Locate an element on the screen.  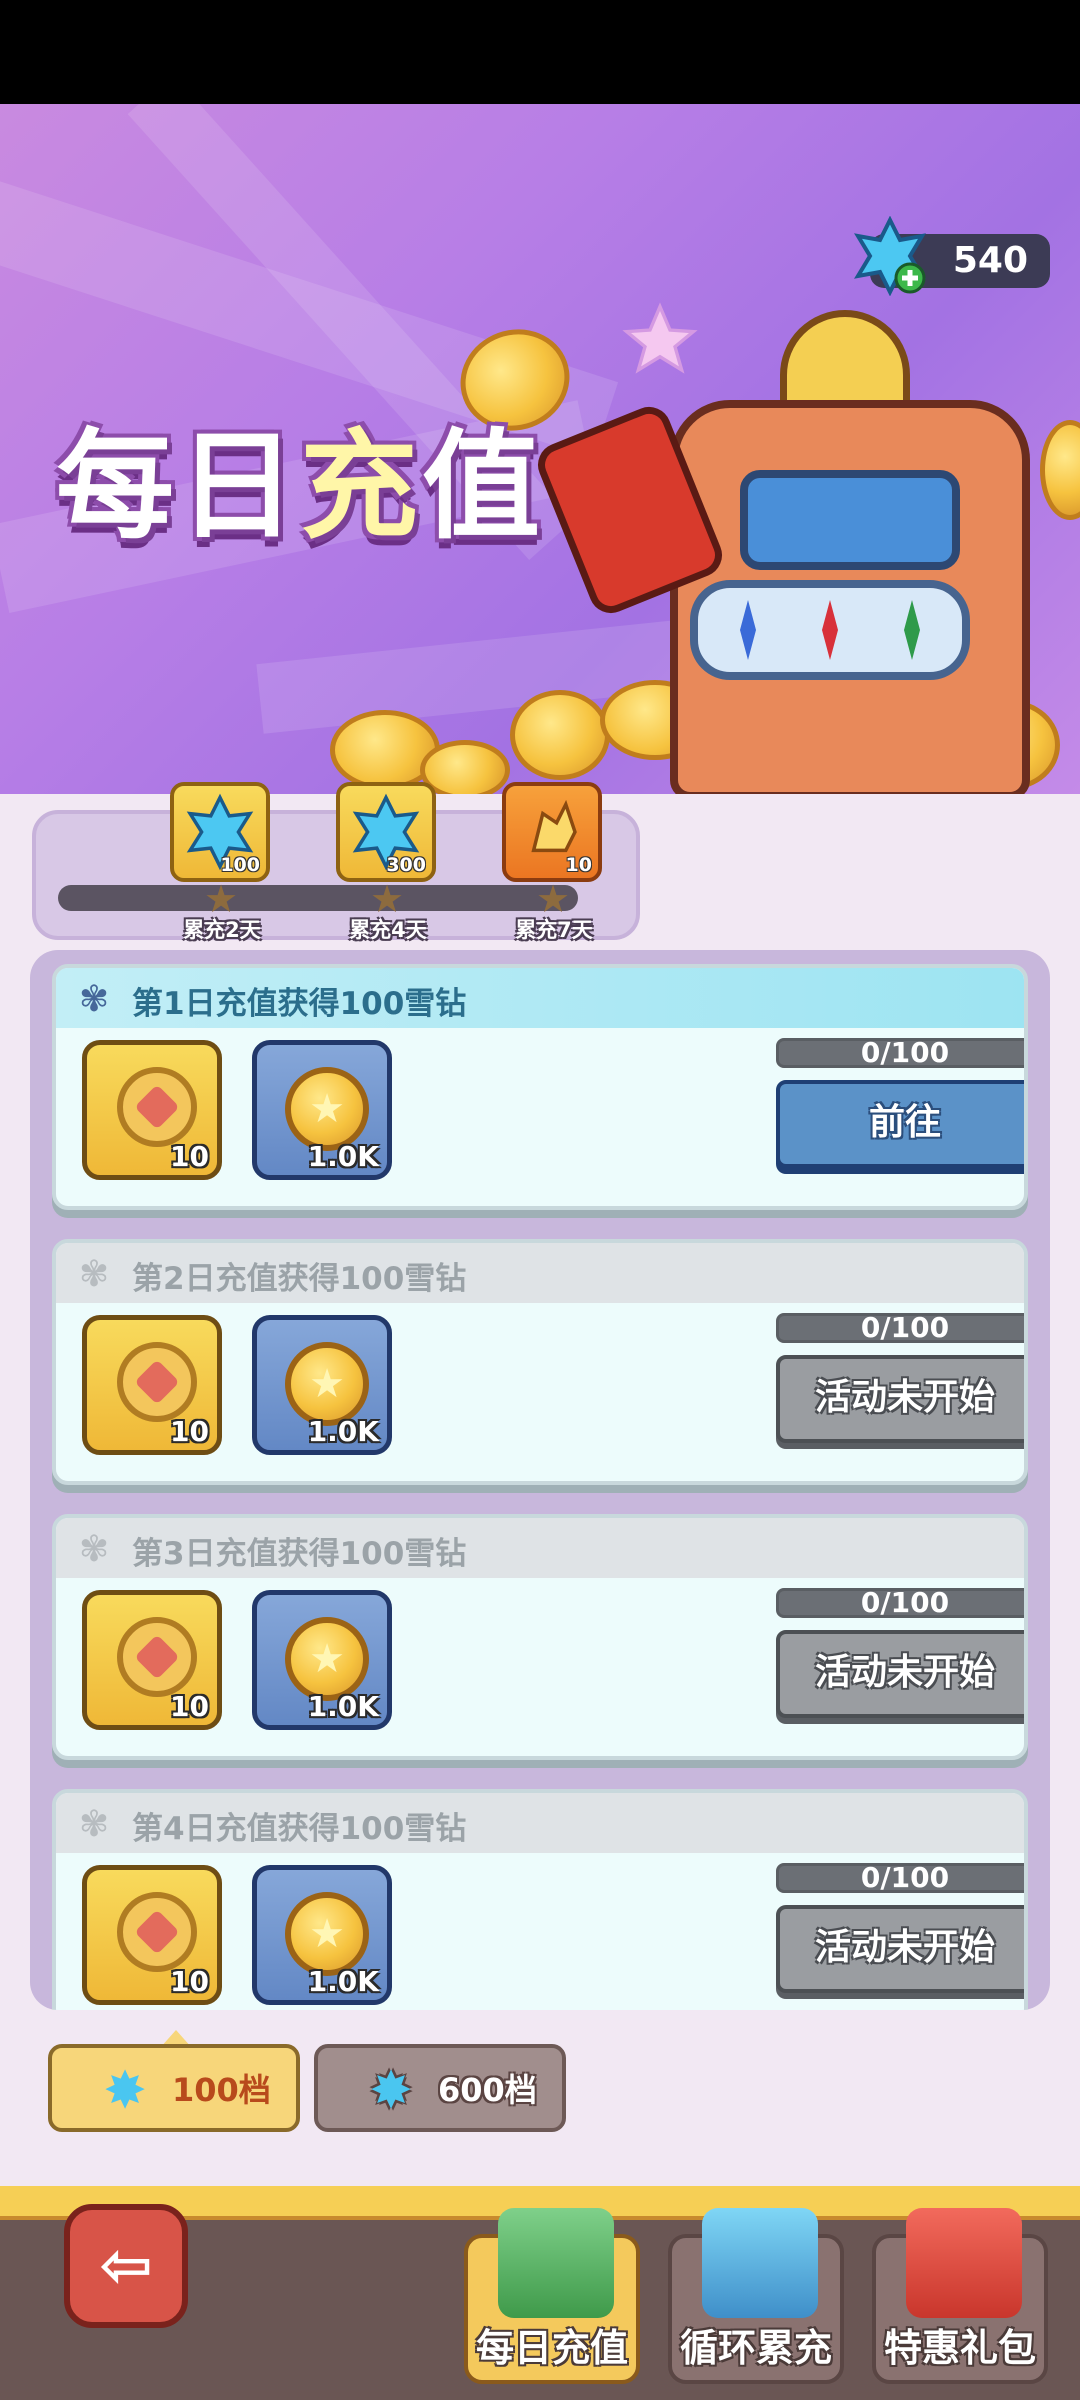
coin-decoration is located at coordinates (560, 735).